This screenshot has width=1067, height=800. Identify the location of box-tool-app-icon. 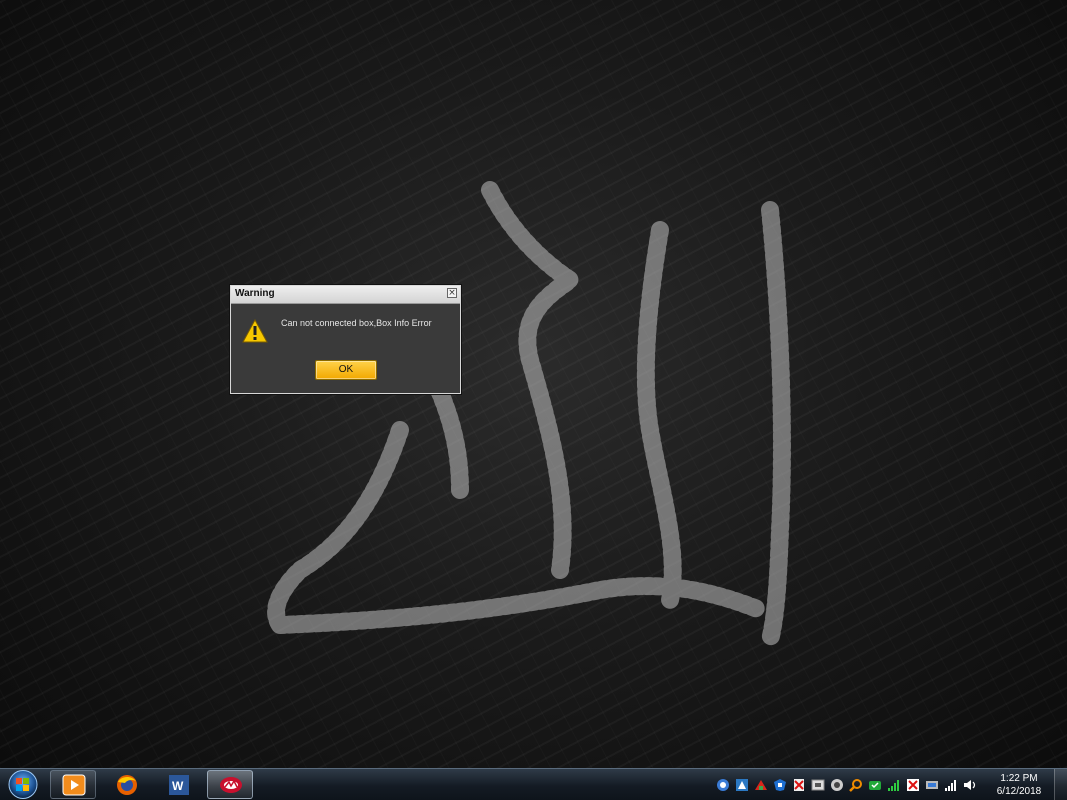
(231, 785).